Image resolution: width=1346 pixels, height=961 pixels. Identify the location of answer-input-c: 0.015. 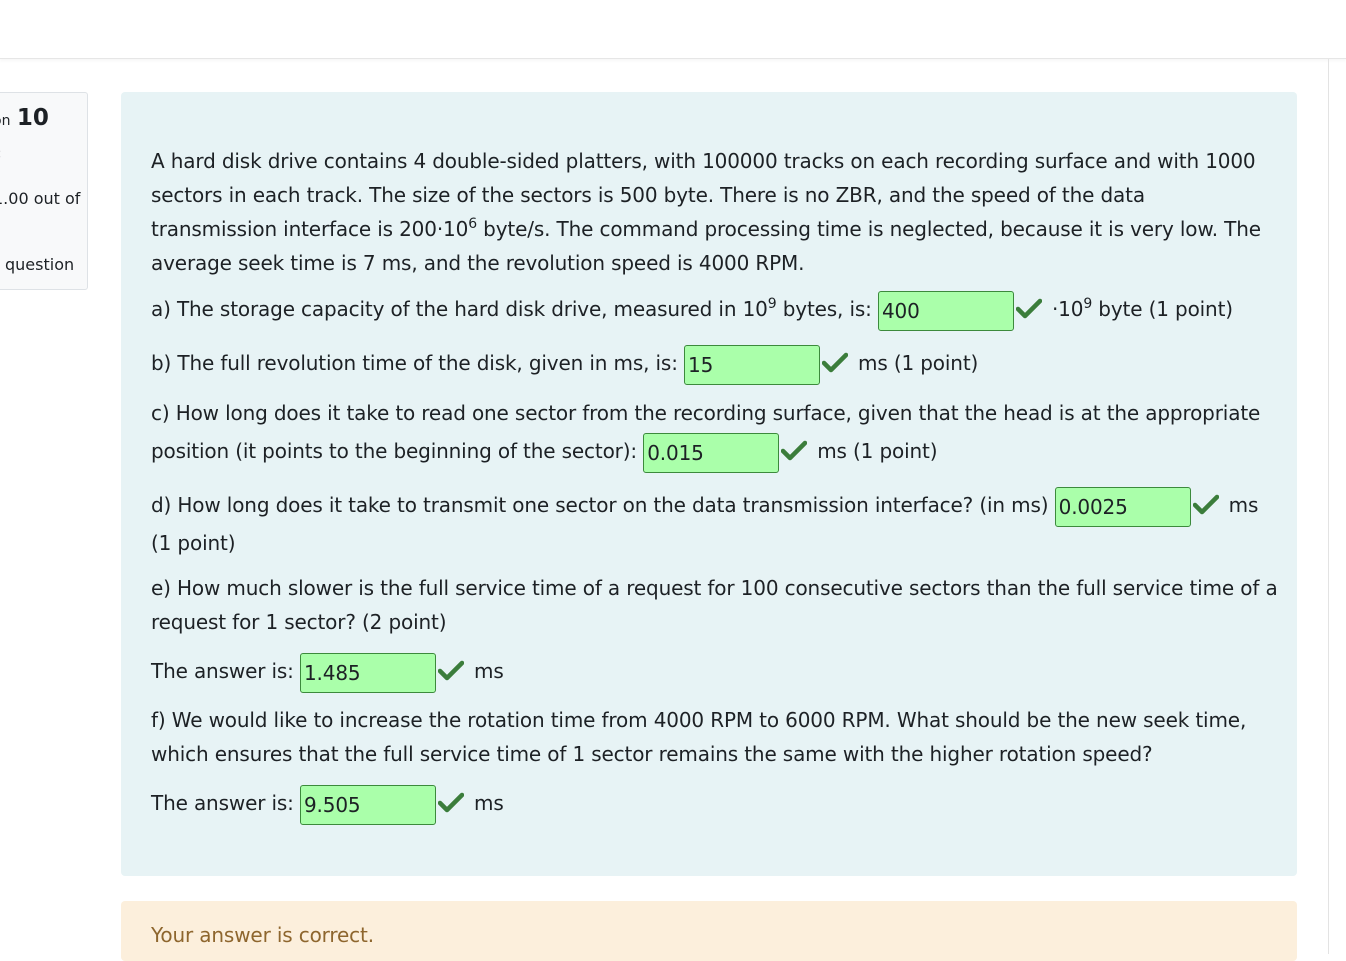
(711, 452).